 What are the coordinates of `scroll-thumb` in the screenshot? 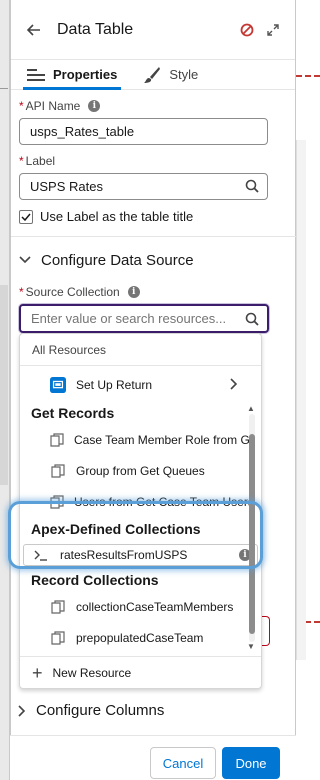 It's located at (252, 534).